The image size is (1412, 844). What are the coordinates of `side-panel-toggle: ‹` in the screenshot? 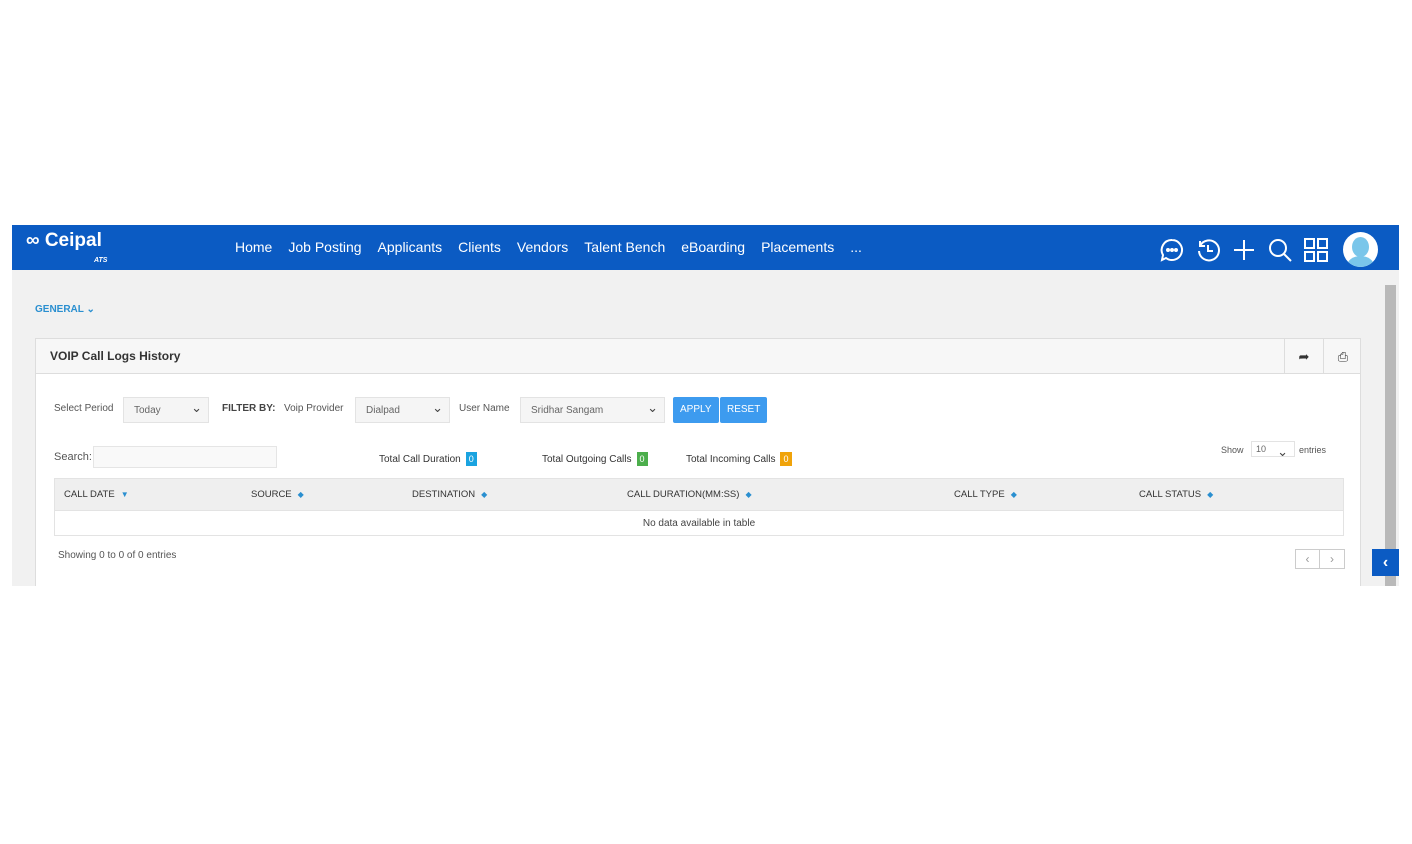 It's located at (1385, 562).